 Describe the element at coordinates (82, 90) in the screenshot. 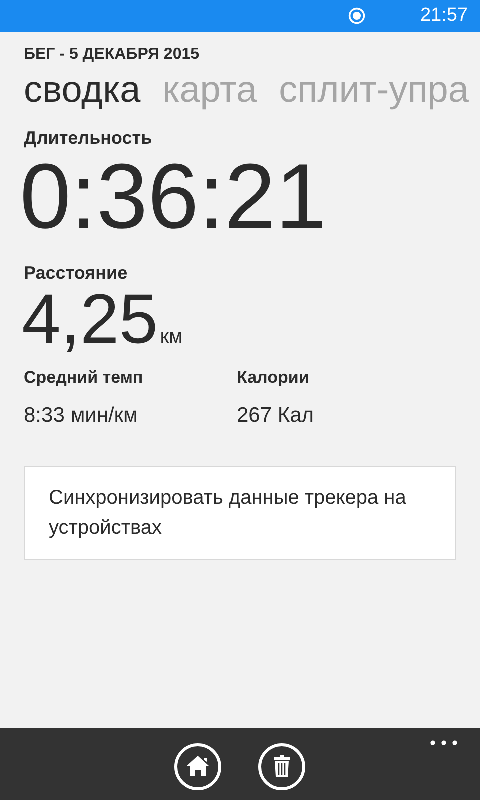

I see `pivot-tab: сводка` at that location.